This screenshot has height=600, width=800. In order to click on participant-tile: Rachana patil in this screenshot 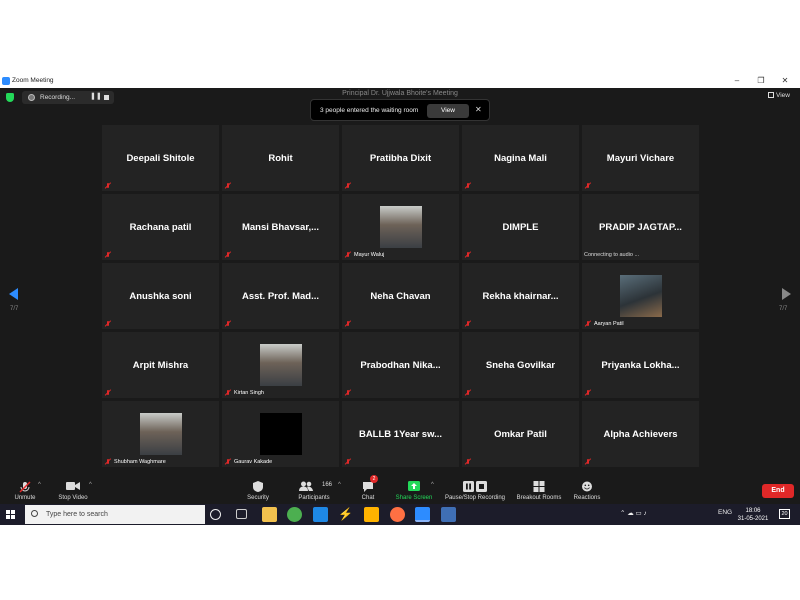, I will do `click(160, 227)`.